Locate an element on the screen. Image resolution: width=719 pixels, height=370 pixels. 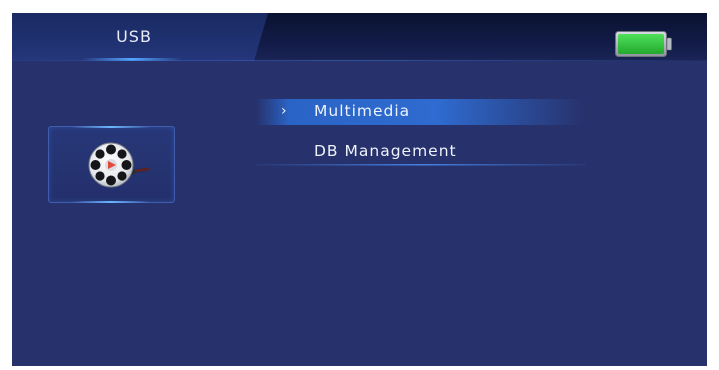
category-icon-panel is located at coordinates (111, 164).